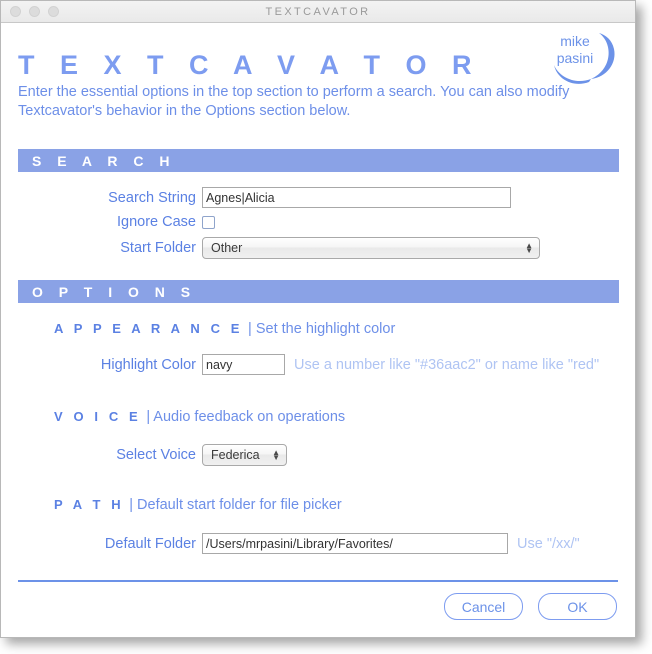 The height and width of the screenshot is (654, 652). I want to click on mike-pasini-logo: mike pasini, so click(580, 58).